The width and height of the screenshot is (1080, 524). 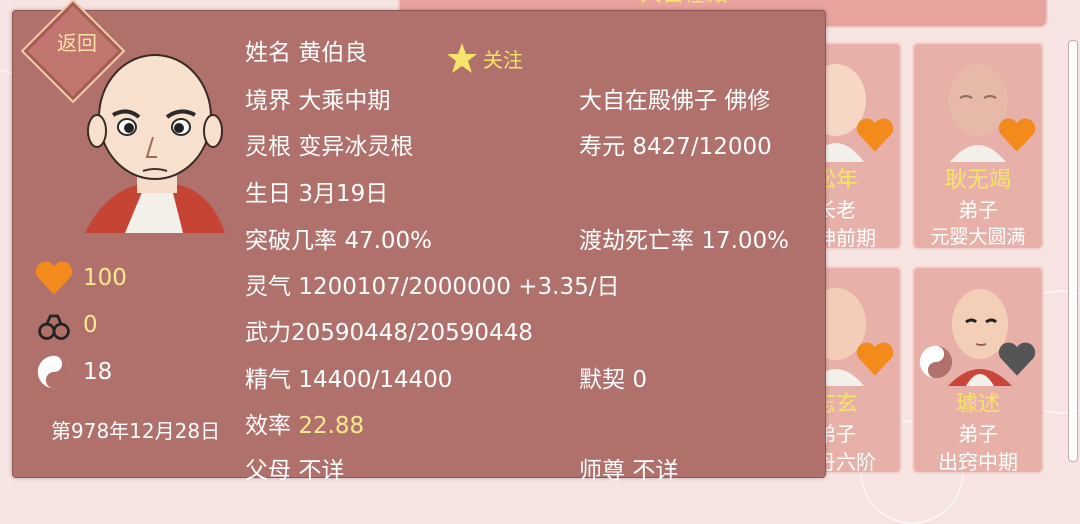 I want to click on card-realm: 元婴大圆满, so click(x=978, y=237).